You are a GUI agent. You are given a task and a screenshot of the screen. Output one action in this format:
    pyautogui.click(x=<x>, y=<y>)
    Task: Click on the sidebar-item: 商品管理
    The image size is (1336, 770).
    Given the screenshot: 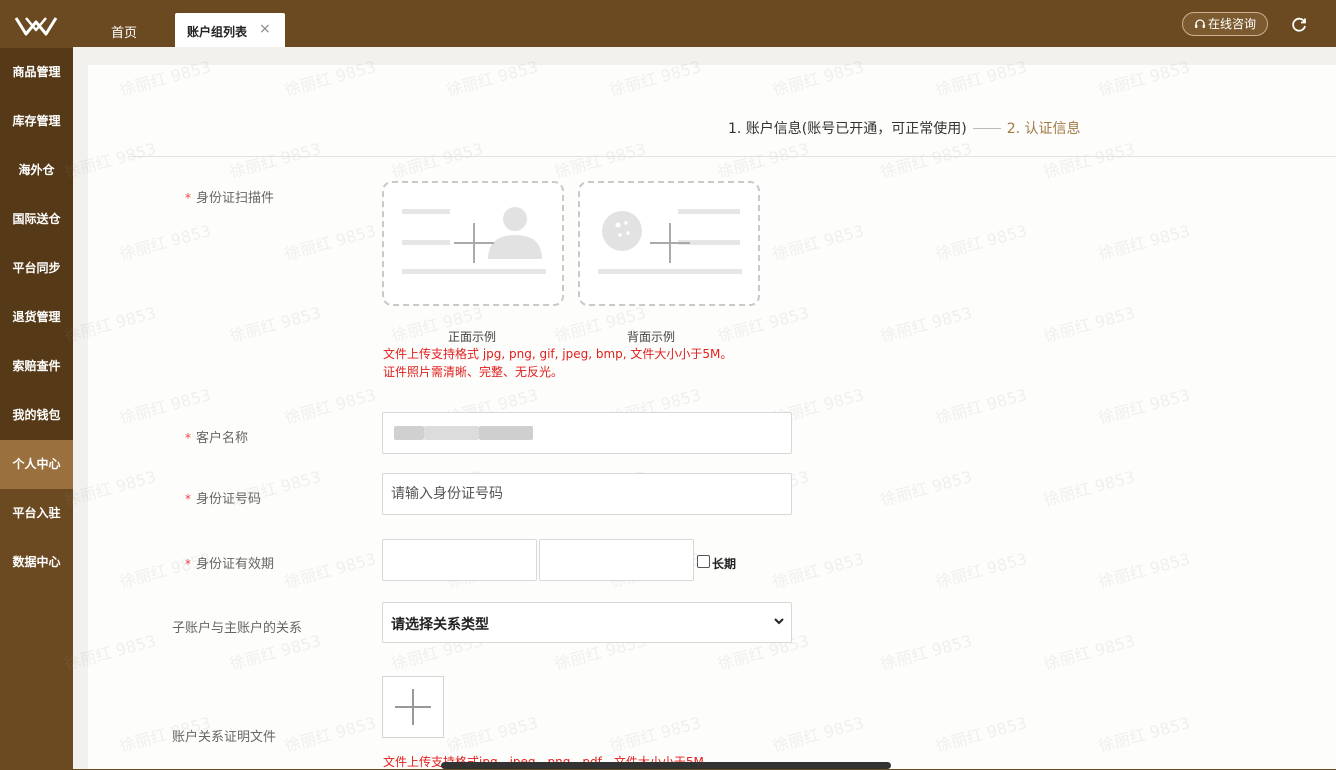 What is the action you would take?
    pyautogui.click(x=36, y=72)
    